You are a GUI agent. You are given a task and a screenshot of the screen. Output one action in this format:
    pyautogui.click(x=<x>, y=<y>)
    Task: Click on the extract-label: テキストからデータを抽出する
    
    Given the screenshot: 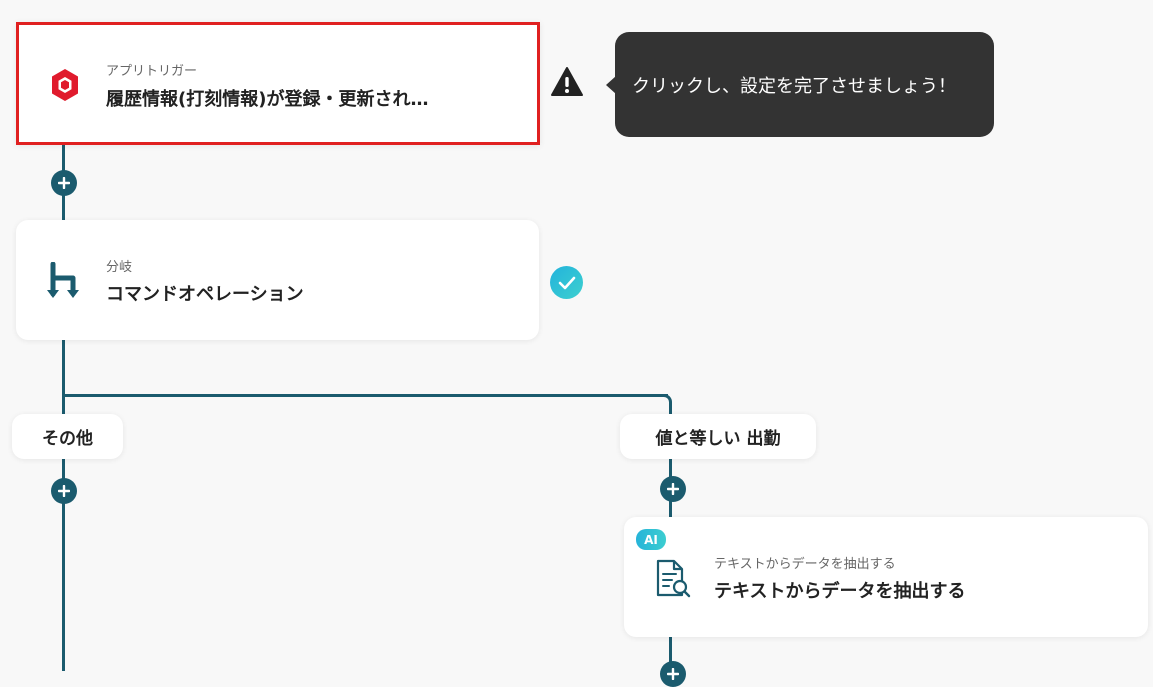 What is the action you would take?
    pyautogui.click(x=805, y=564)
    